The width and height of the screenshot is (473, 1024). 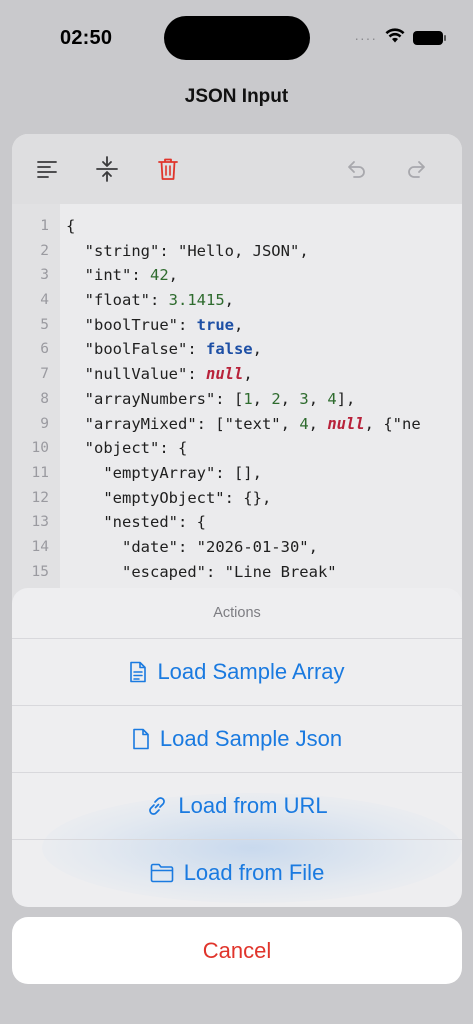 I want to click on code-line: 6 "boolFalse": false,, so click(x=237, y=349).